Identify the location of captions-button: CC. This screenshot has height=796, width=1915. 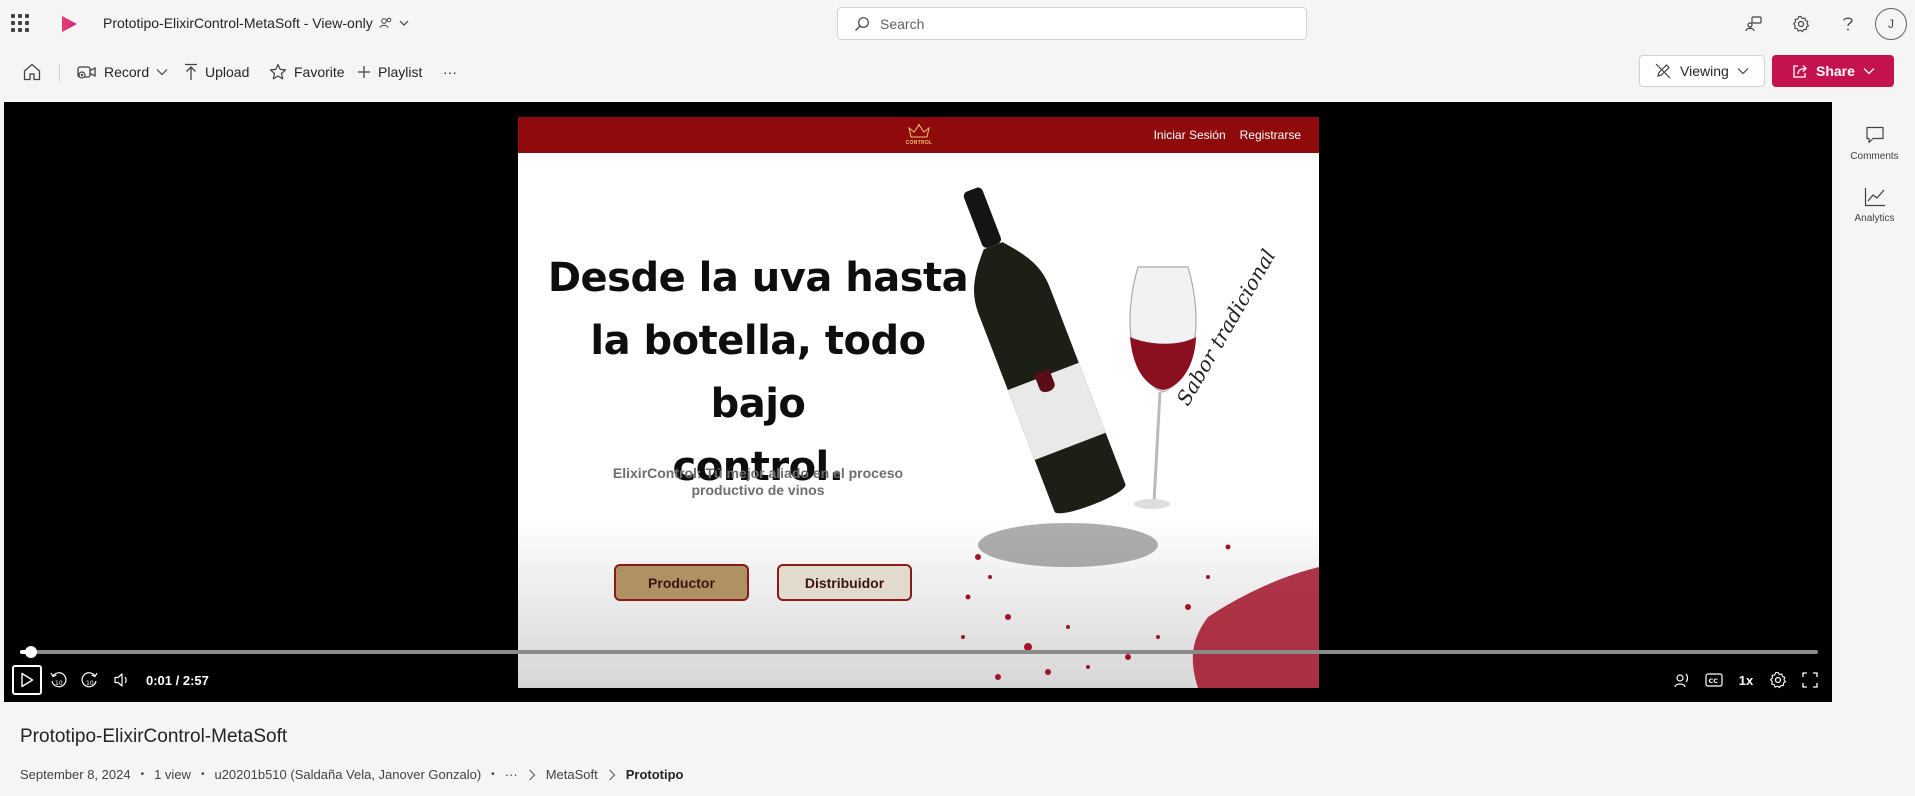
(1714, 680).